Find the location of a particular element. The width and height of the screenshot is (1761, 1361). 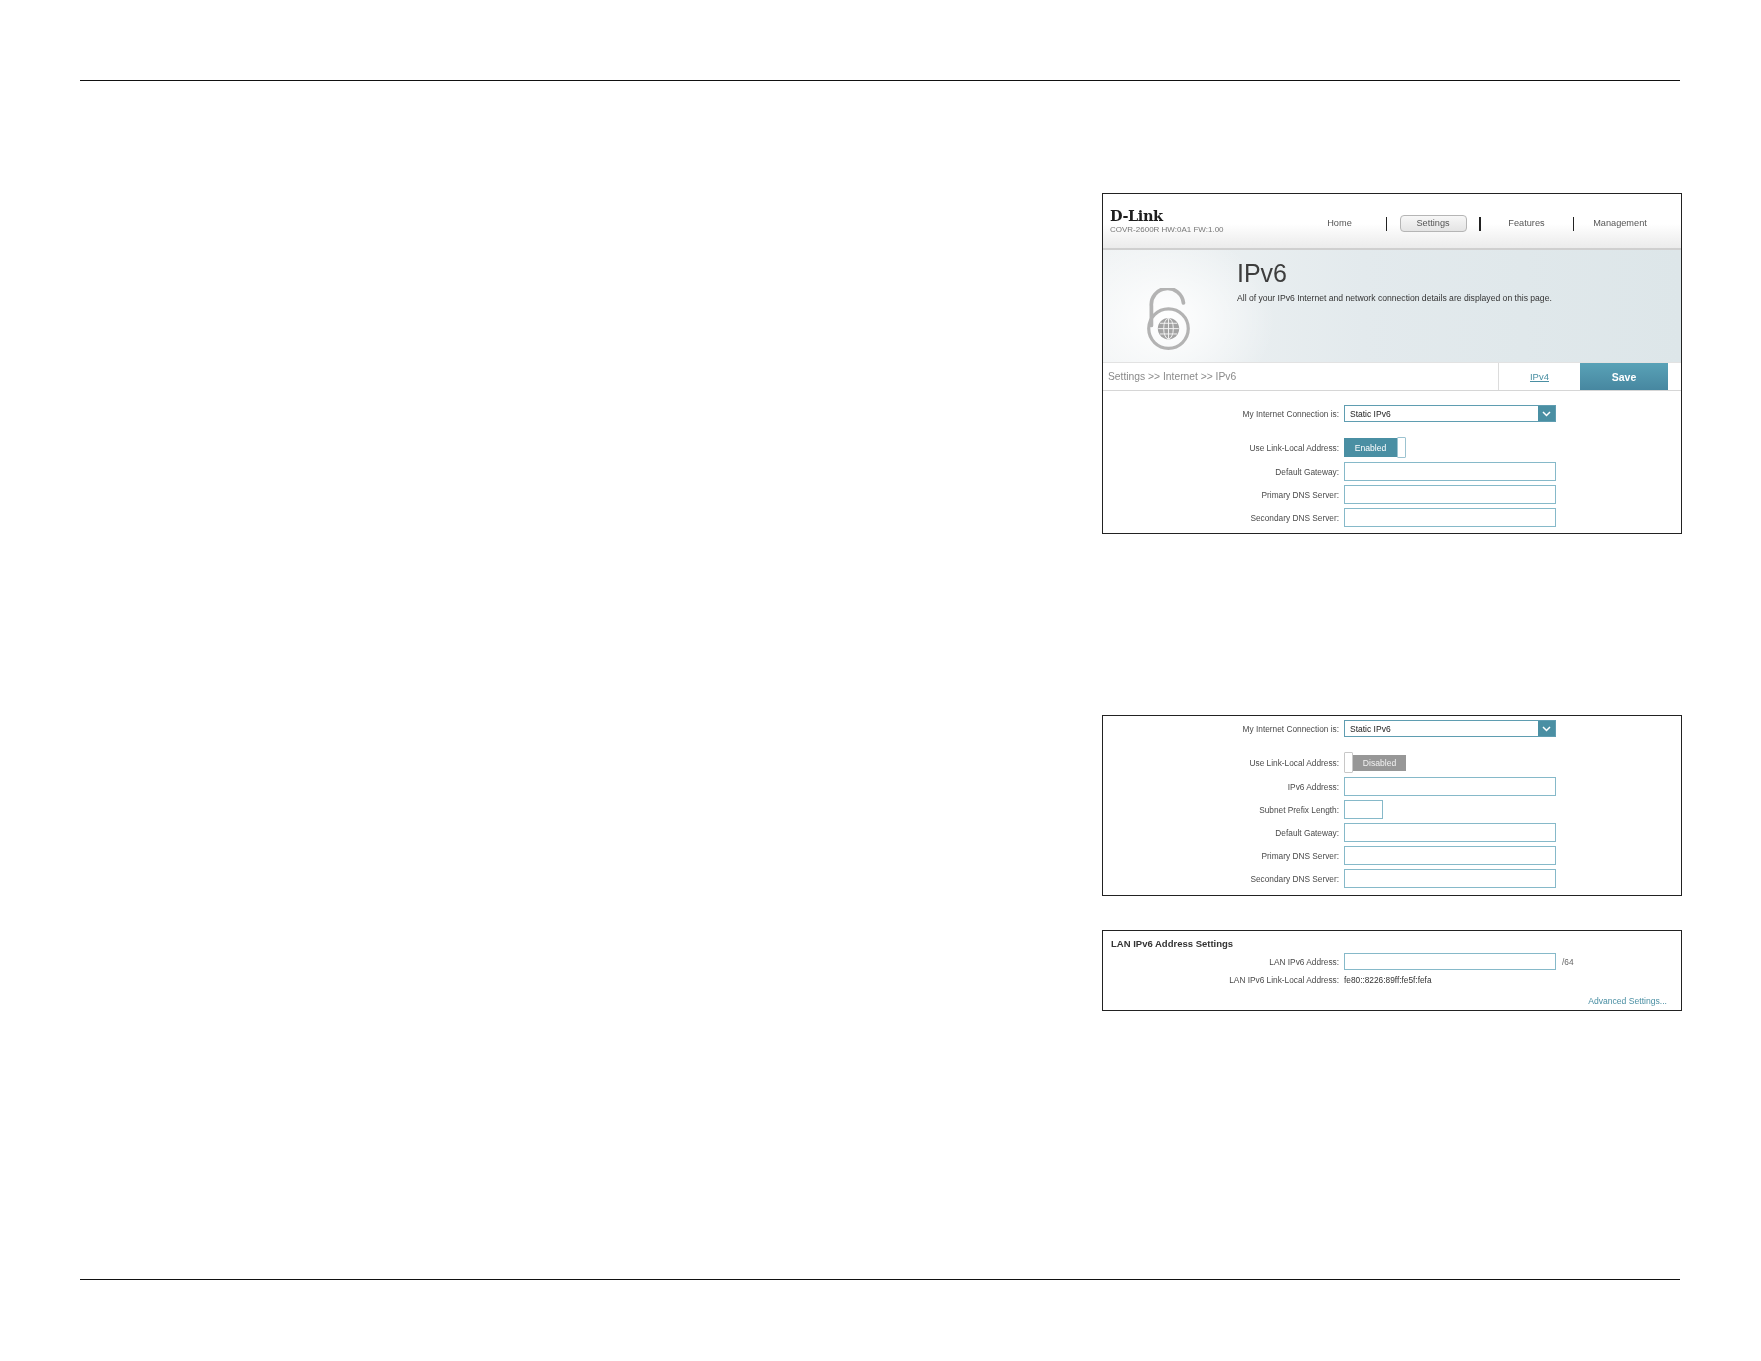

field-label: IPv6 Address: is located at coordinates (1313, 786).